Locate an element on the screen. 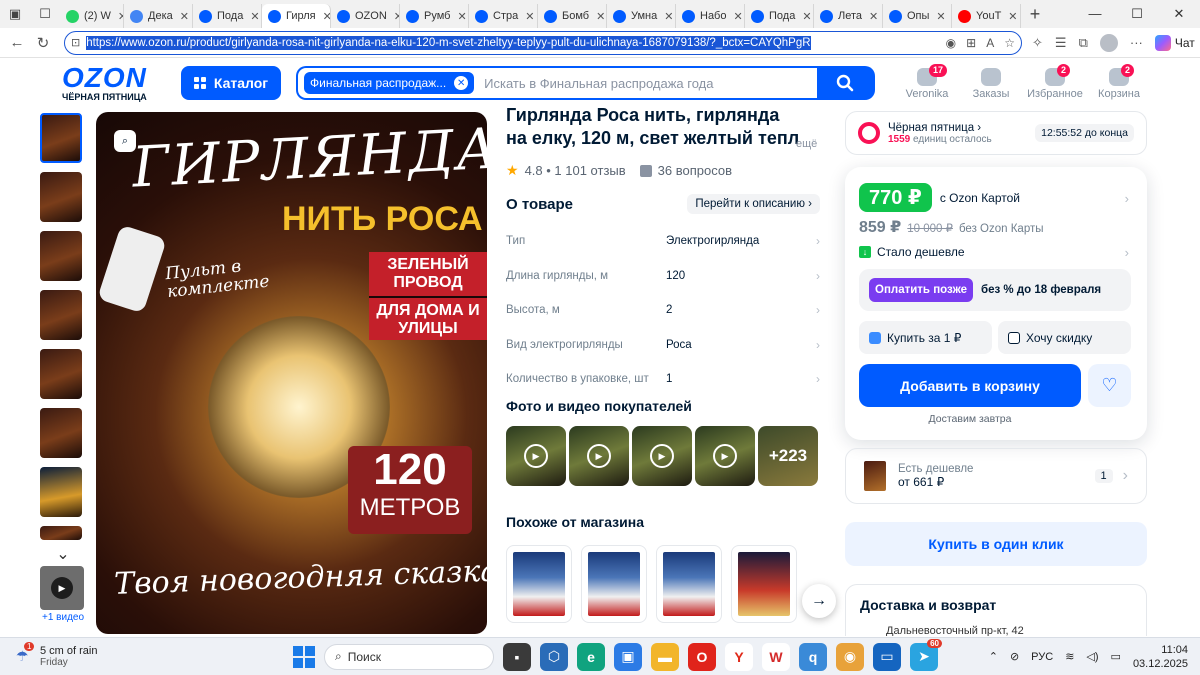  rating-text: 4.8 • 1 101 отзыв is located at coordinates (575, 170).